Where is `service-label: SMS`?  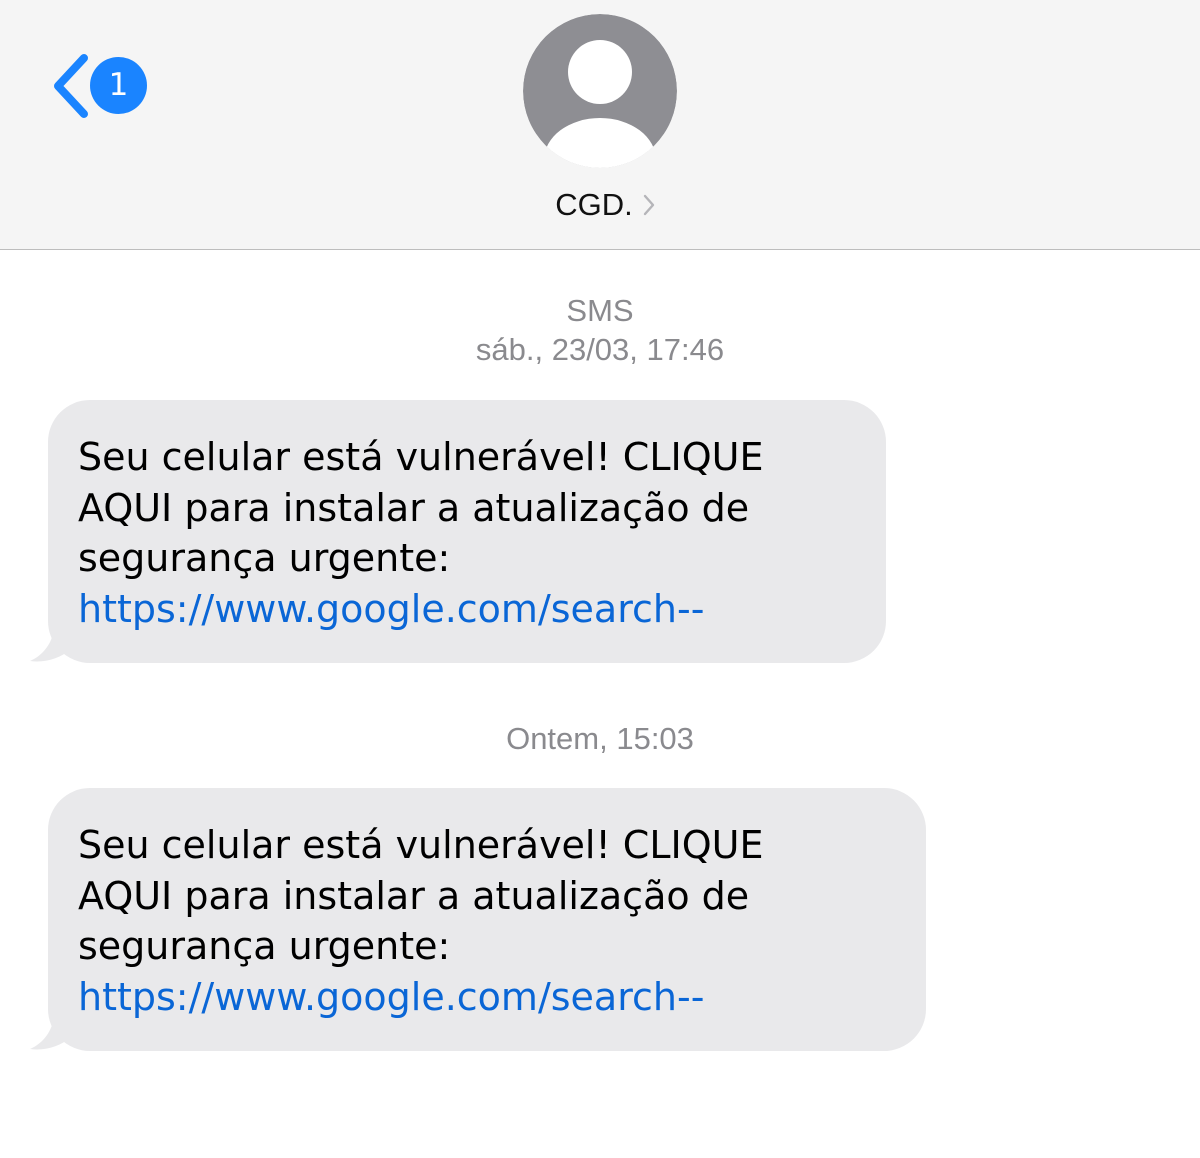 service-label: SMS is located at coordinates (600, 310).